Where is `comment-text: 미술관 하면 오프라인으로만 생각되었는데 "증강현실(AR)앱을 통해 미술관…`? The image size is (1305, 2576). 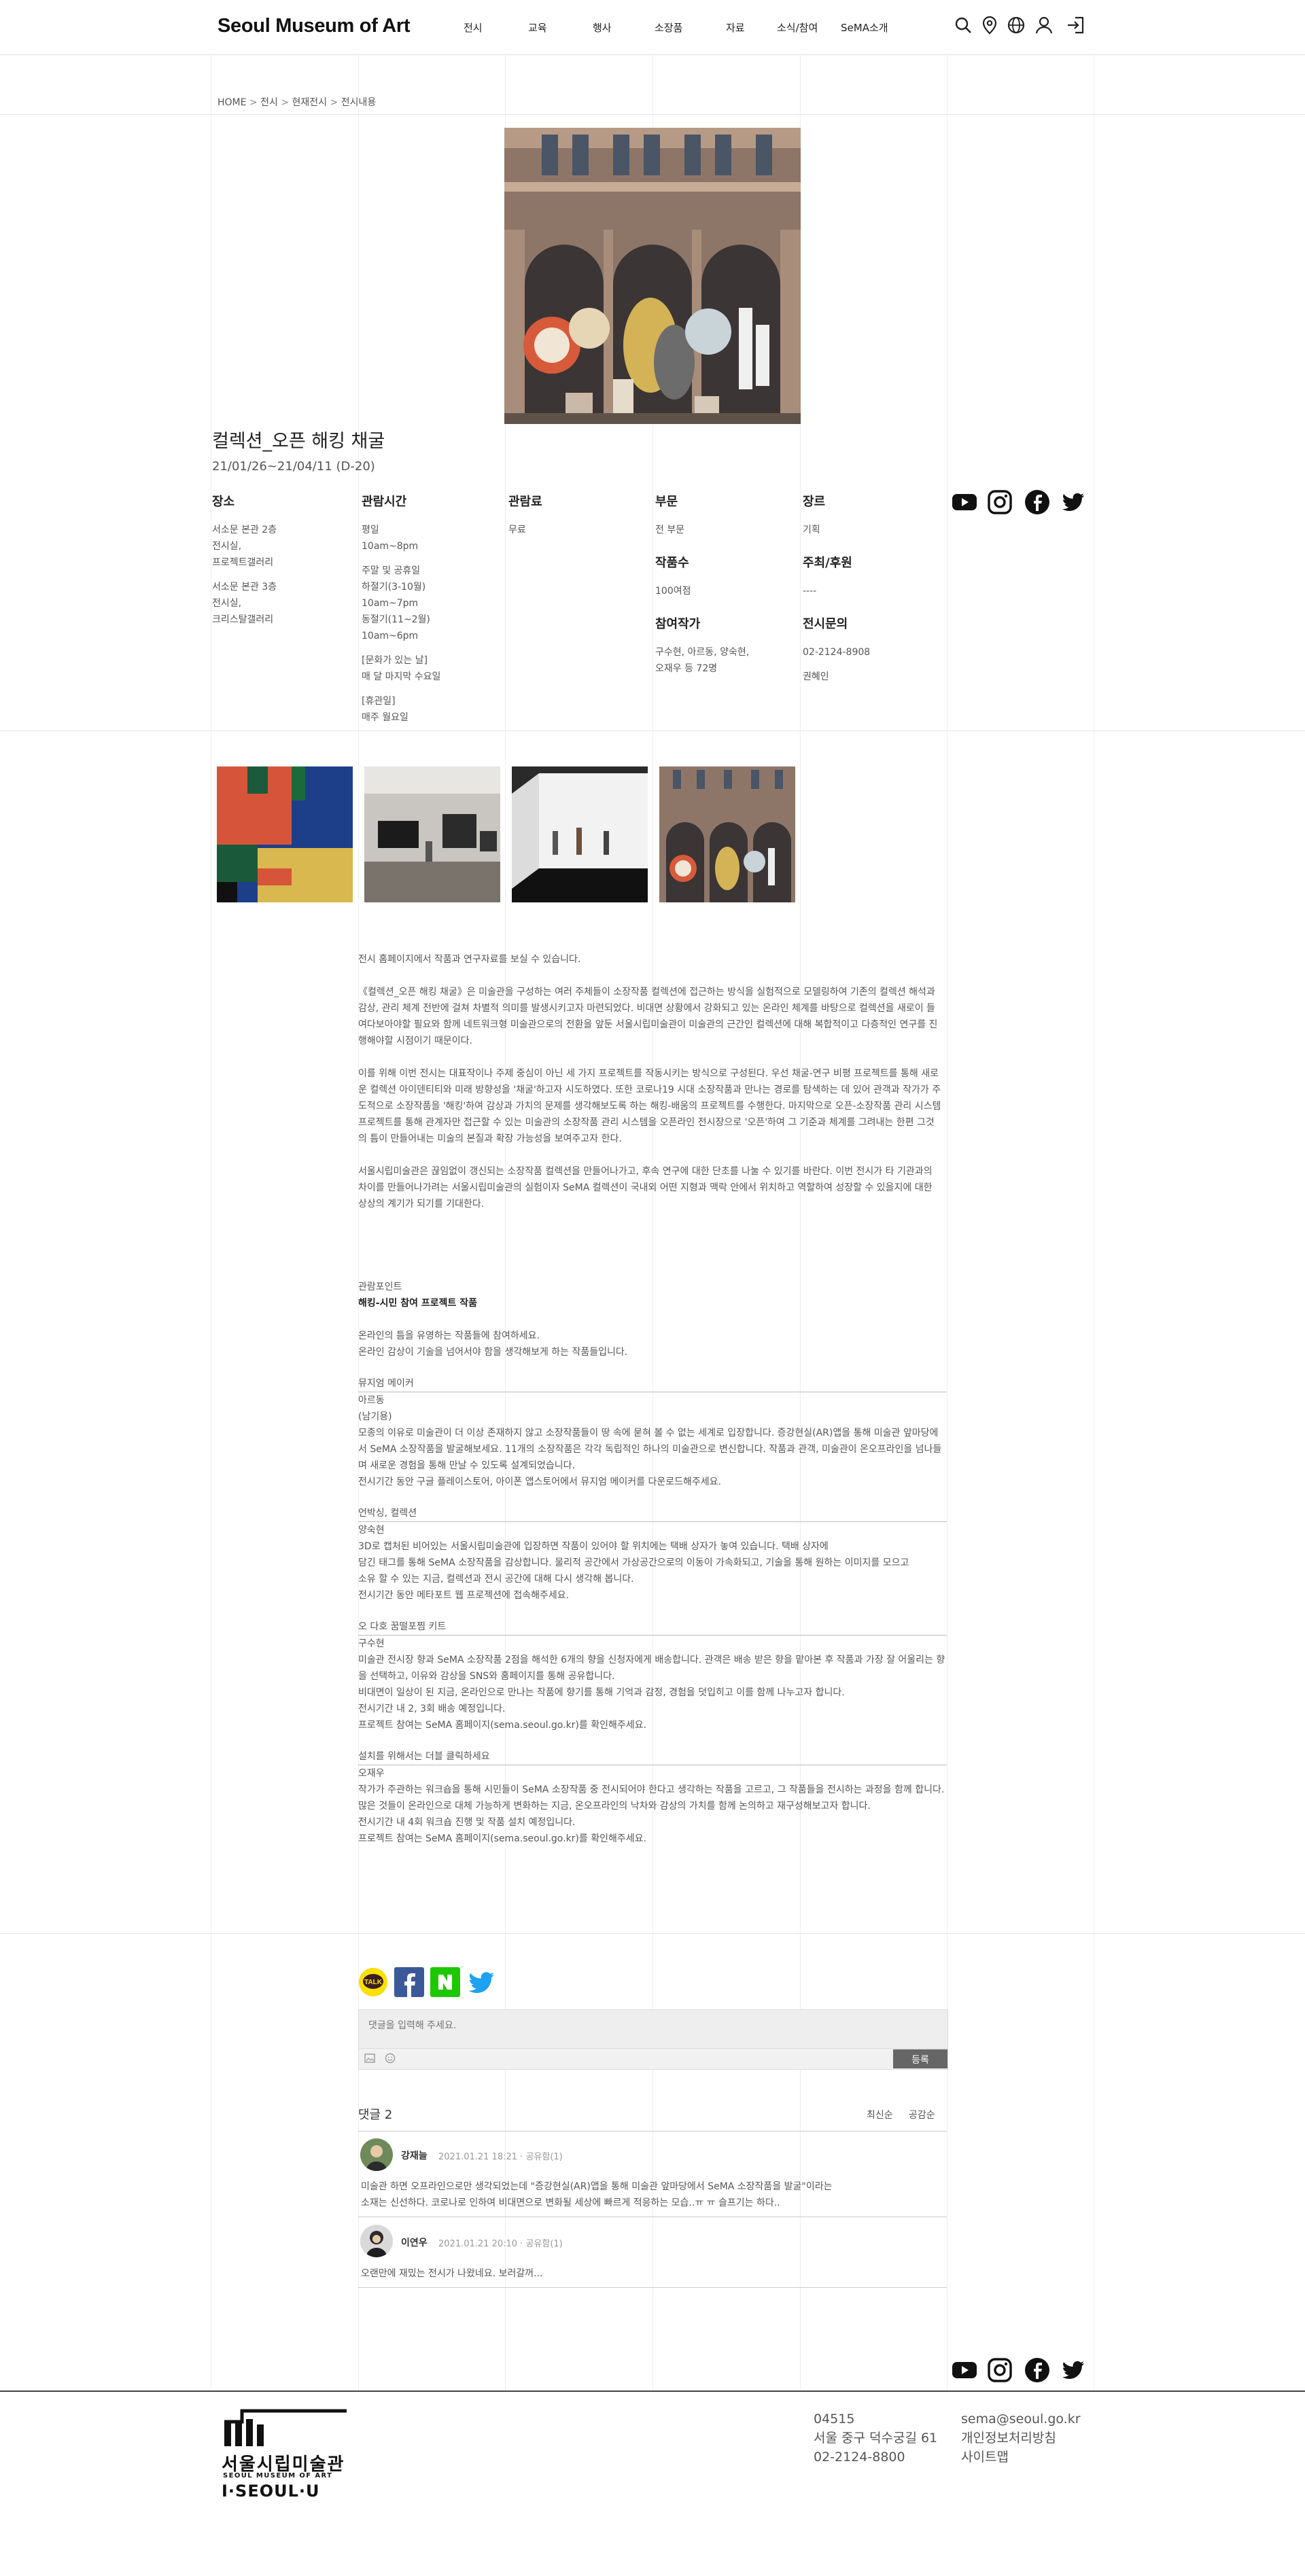
comment-text: 미술관 하면 오프라인으로만 생각되었는데 "증강현실(AR)앱을 통해 미술관… is located at coordinates (646, 2194).